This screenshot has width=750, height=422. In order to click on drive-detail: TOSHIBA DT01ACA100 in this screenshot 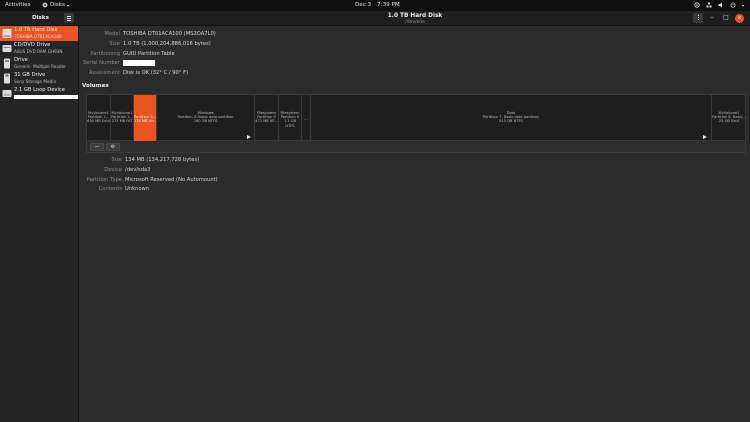, I will do `click(38, 36)`.